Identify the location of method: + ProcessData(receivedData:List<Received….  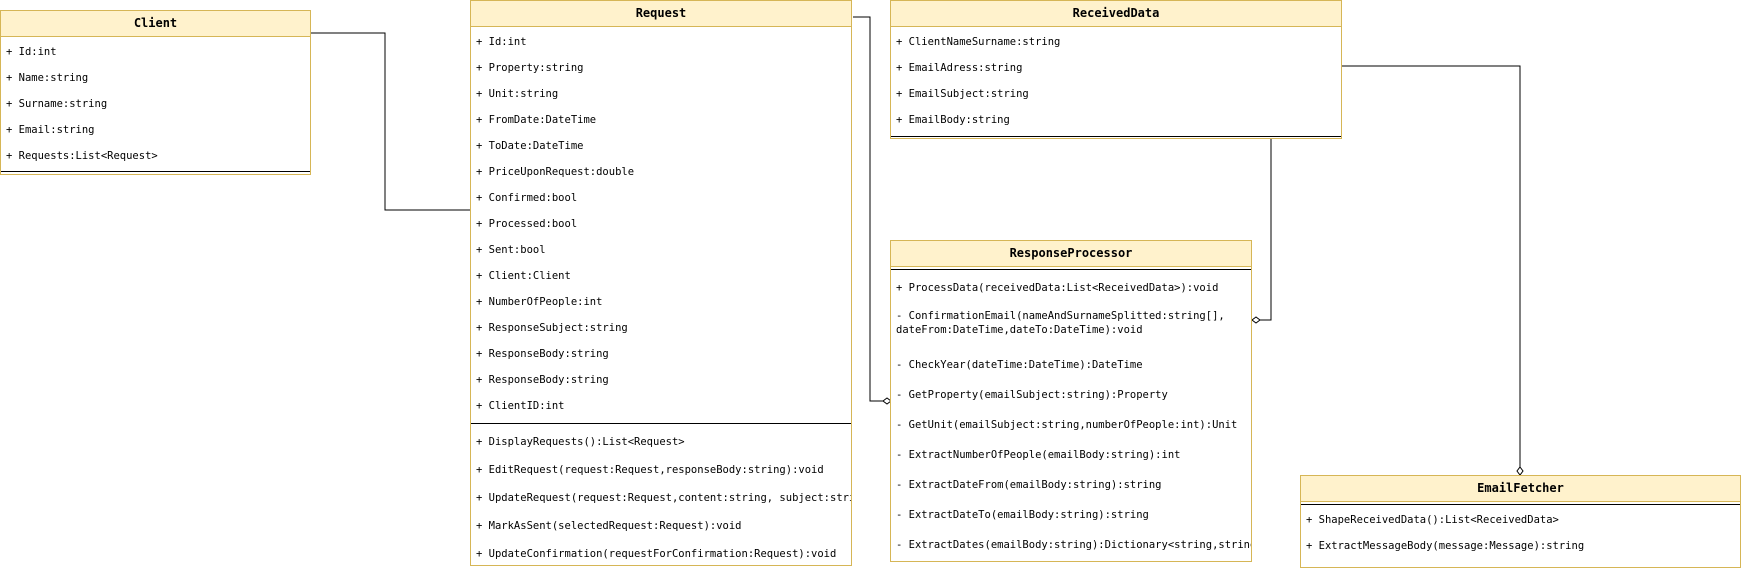
(1057, 288).